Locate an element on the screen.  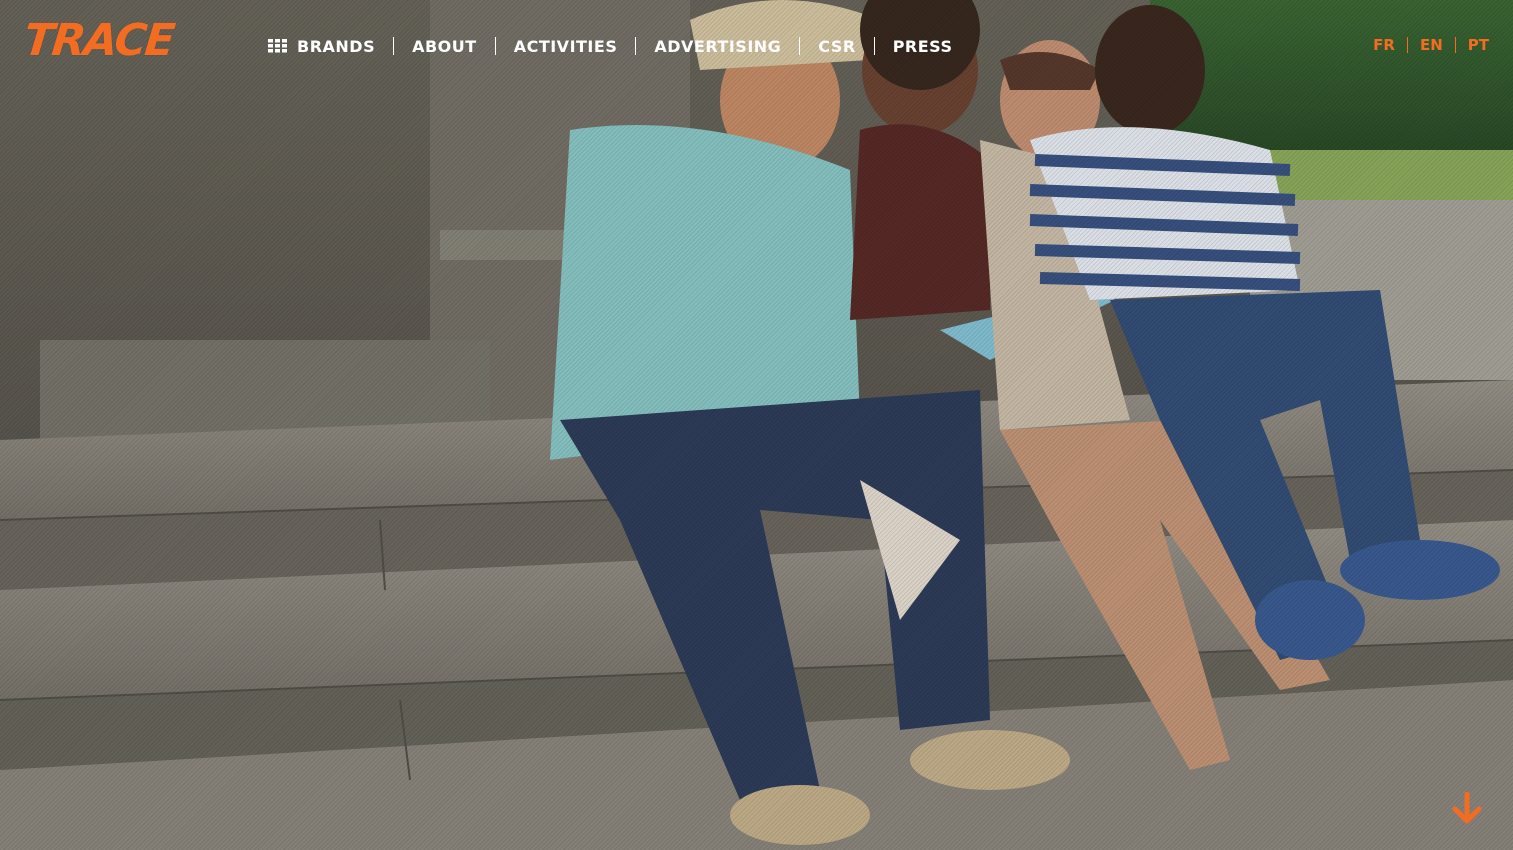
nav-item-brands: BRANDS is located at coordinates (321, 46).